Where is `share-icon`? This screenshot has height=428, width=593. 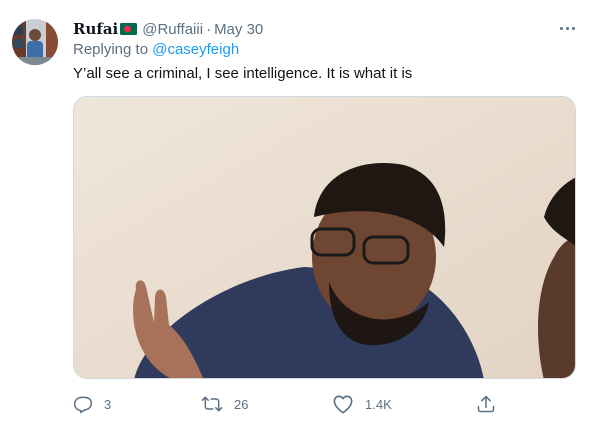 share-icon is located at coordinates (486, 404).